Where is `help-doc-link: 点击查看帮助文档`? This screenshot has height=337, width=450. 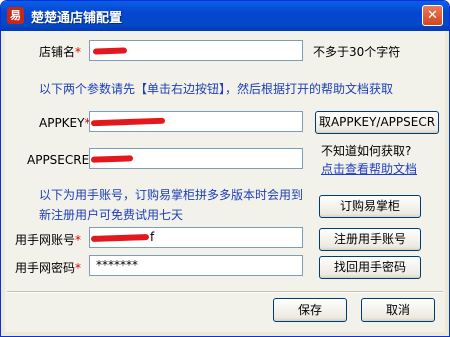 help-doc-link: 点击查看帮助文档 is located at coordinates (369, 168).